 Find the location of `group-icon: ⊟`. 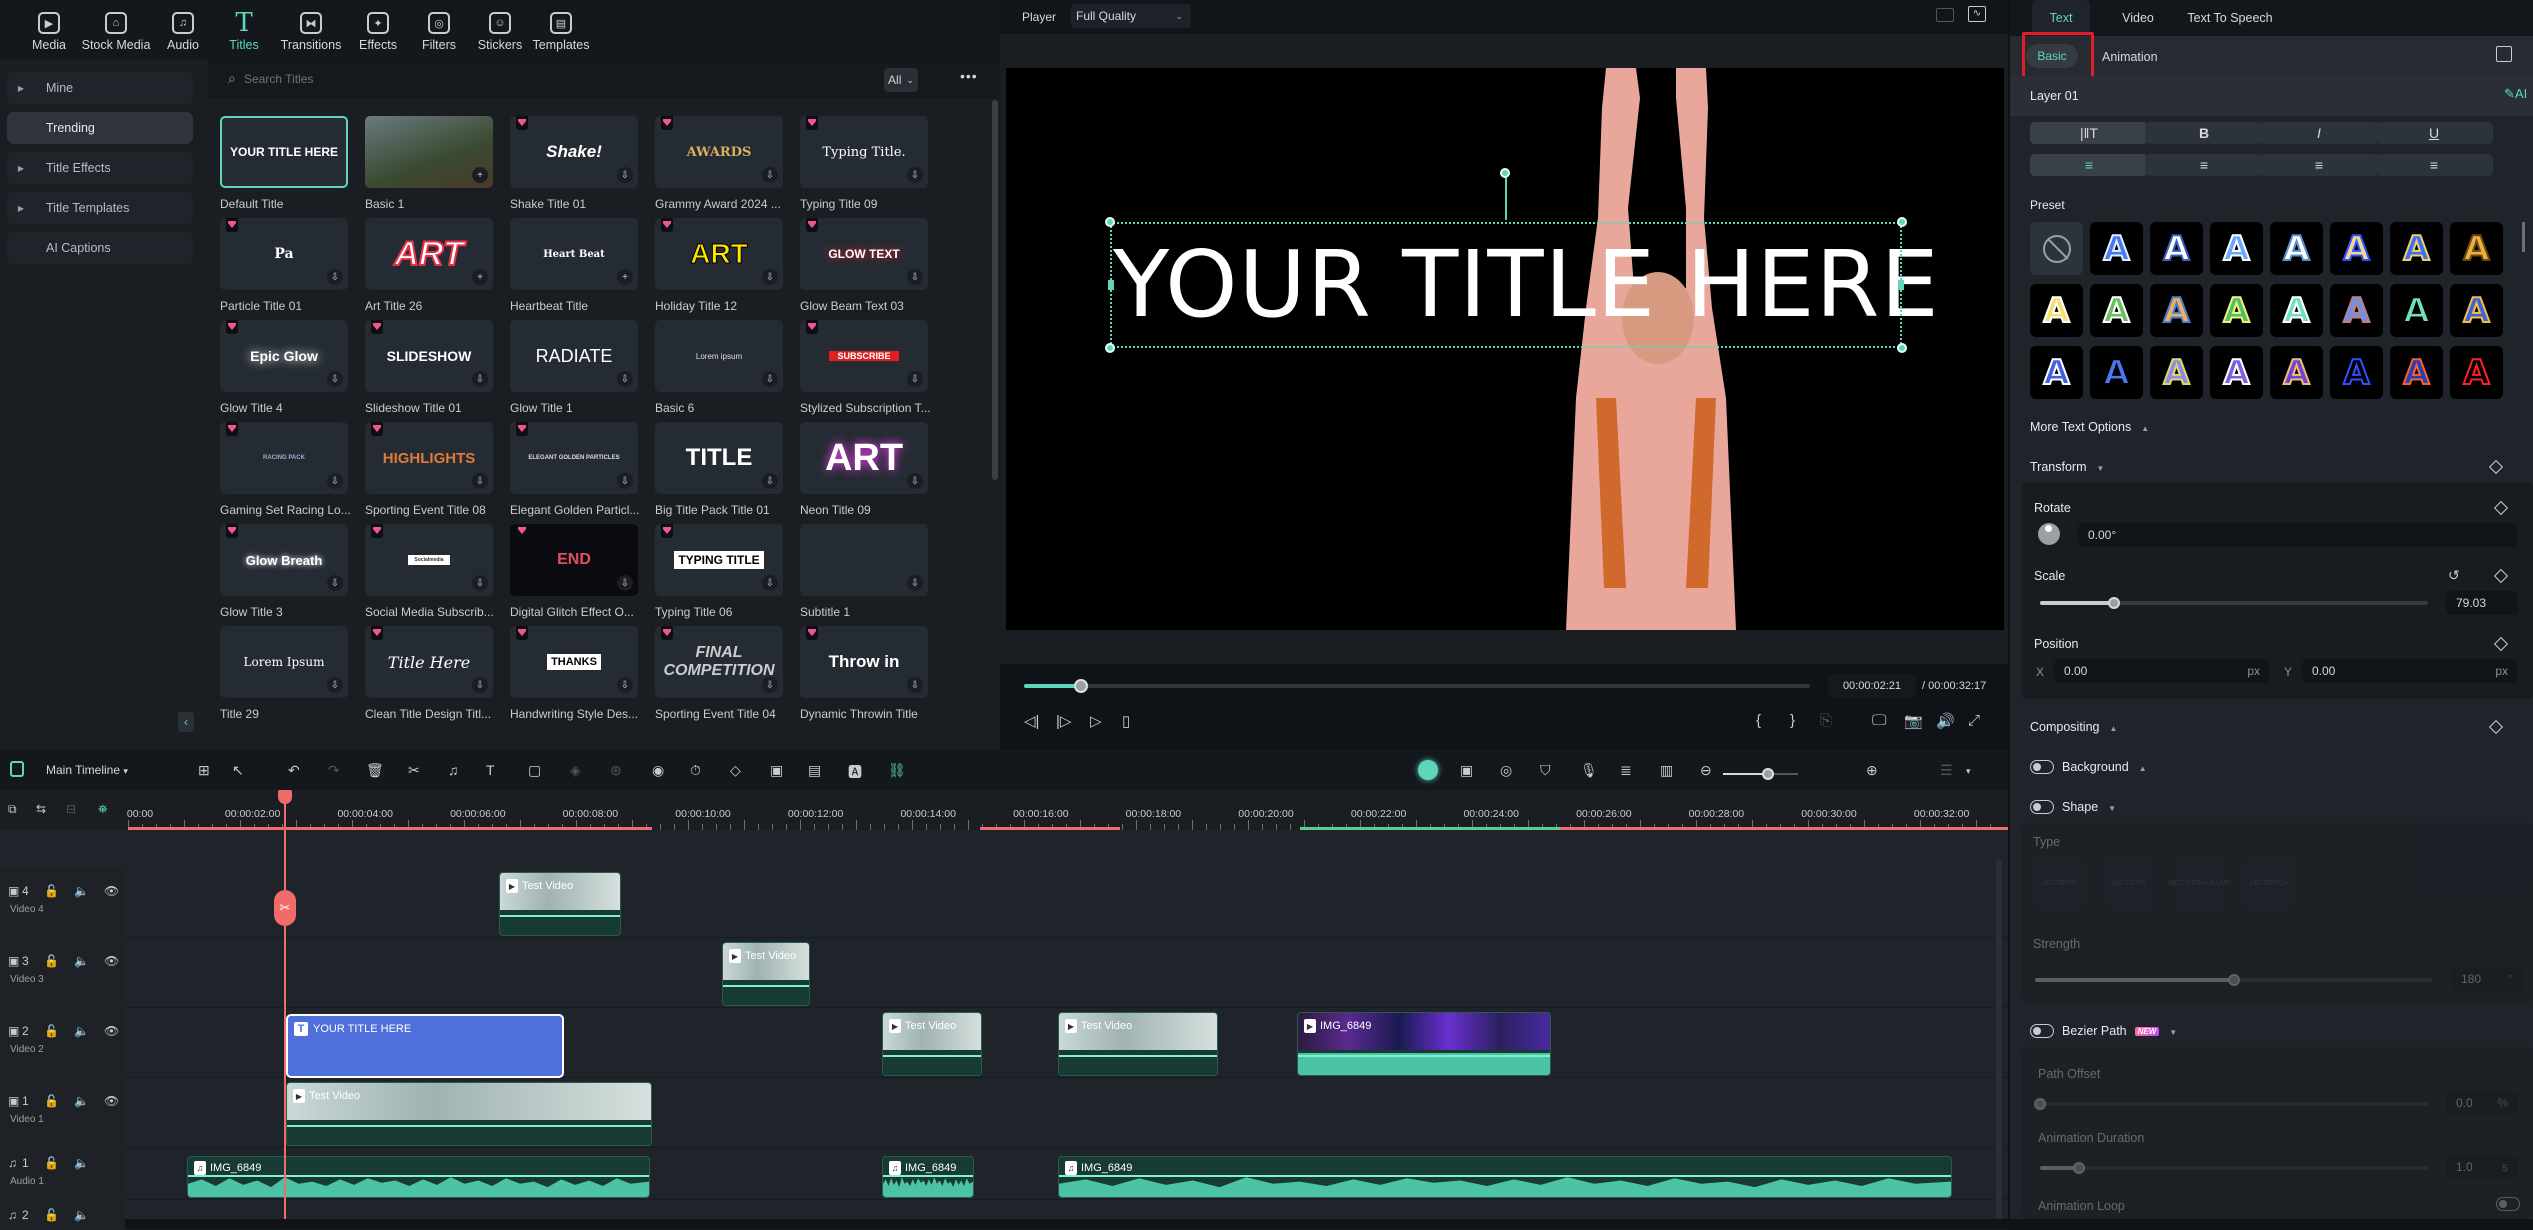

group-icon: ⊟ is located at coordinates (71, 809).